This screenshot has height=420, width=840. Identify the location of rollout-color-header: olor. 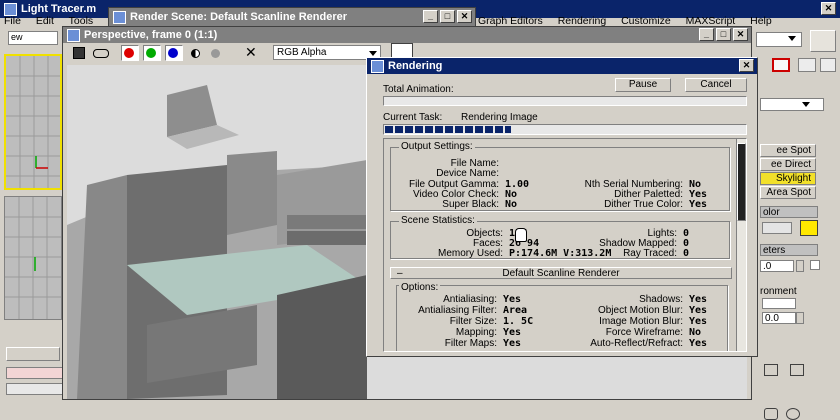
(789, 212).